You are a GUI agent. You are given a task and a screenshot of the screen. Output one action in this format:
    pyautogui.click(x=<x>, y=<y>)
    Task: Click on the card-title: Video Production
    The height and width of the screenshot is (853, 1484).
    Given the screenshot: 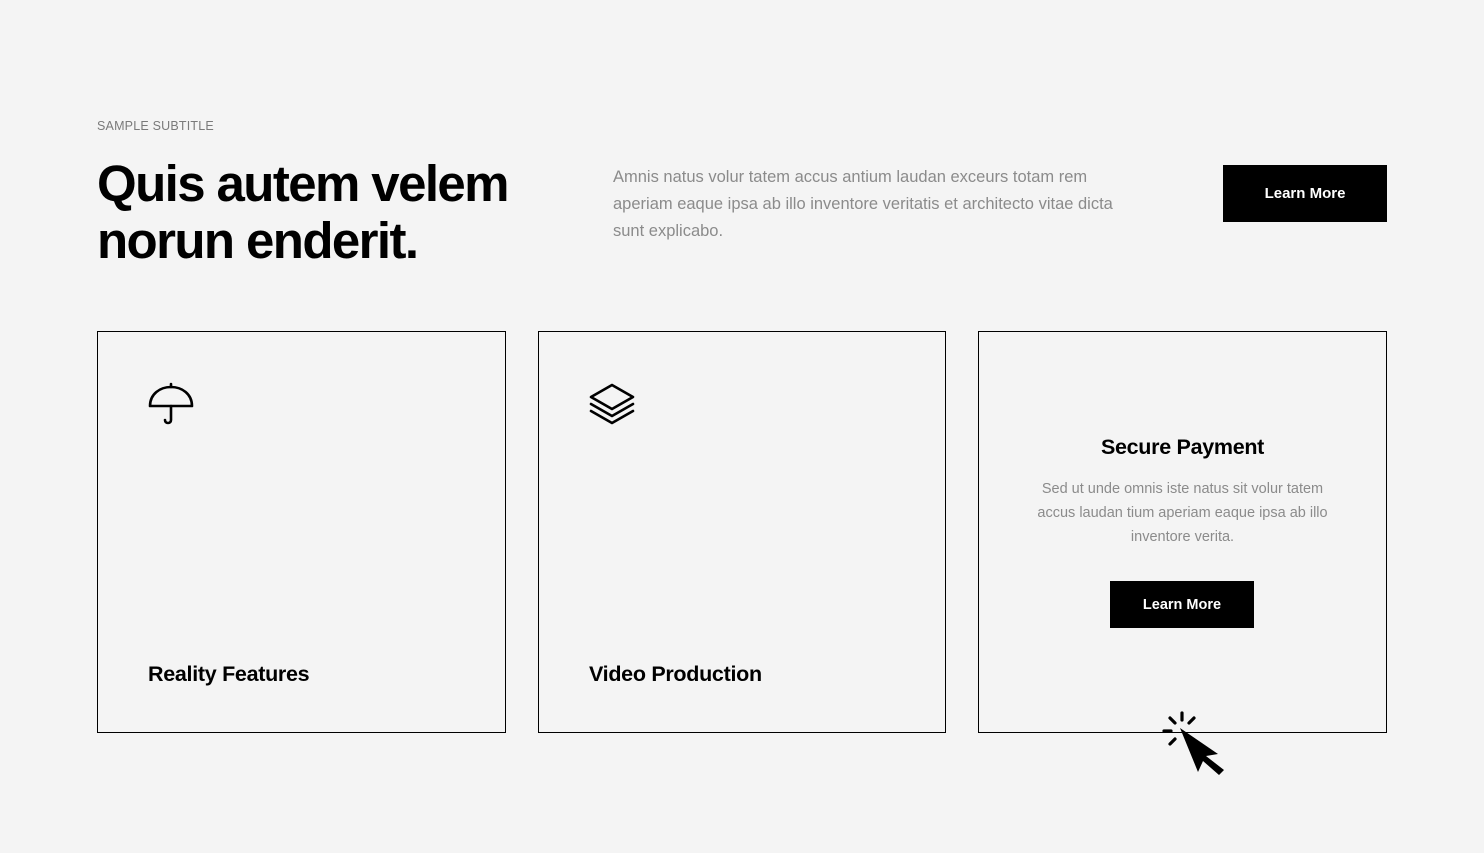 What is the action you would take?
    pyautogui.click(x=675, y=674)
    